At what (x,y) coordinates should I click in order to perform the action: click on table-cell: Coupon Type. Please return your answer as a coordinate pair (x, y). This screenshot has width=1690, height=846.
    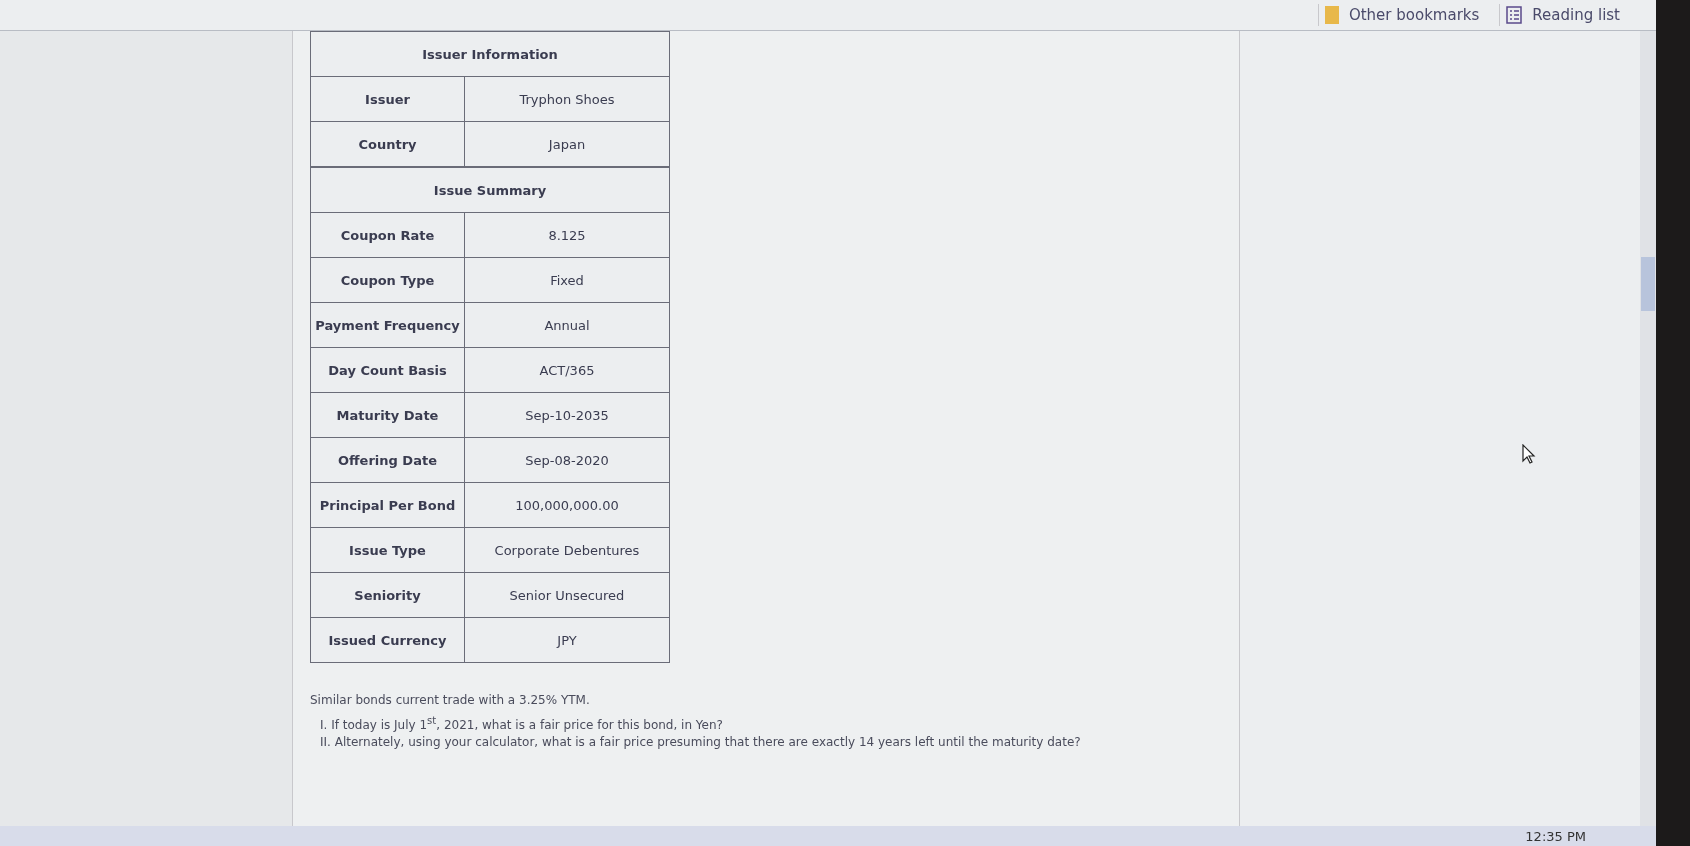
    Looking at the image, I should click on (387, 280).